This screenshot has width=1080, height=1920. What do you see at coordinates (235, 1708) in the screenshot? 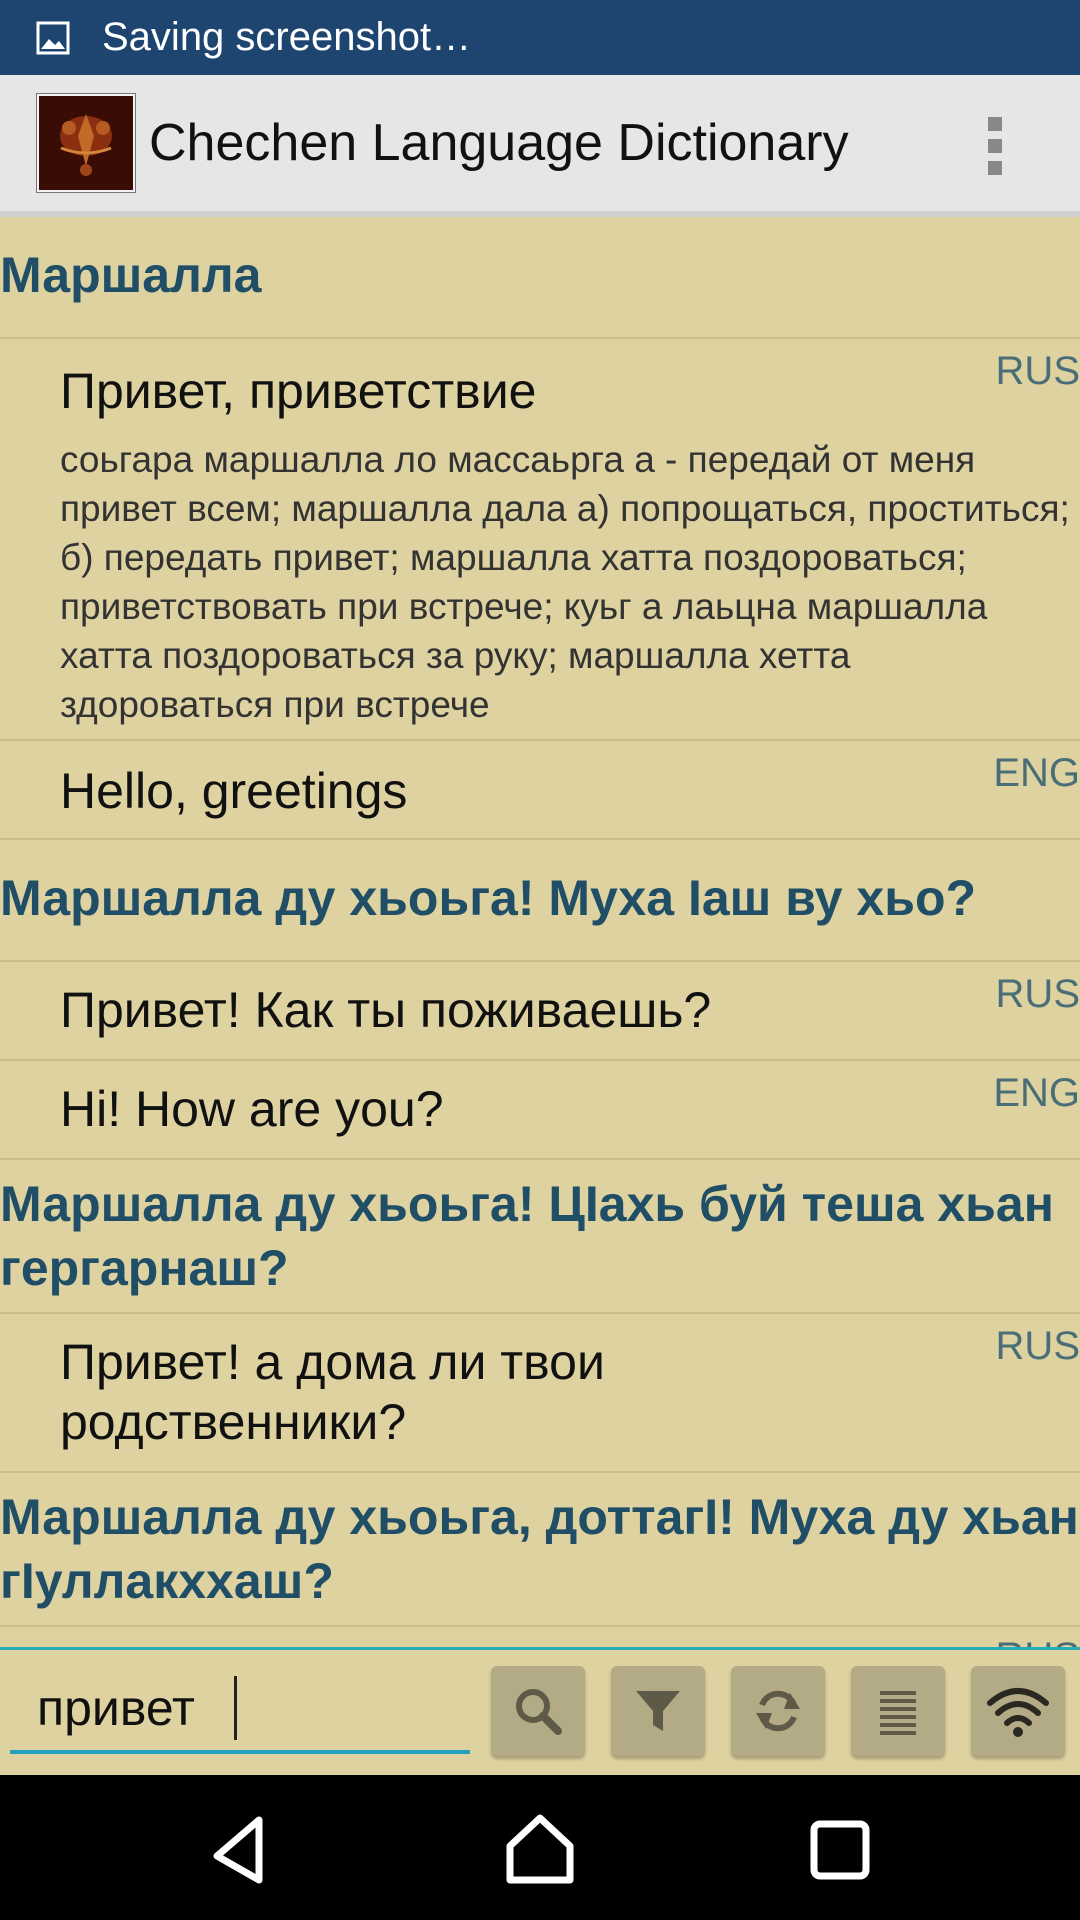
I see `text-cursor` at bounding box center [235, 1708].